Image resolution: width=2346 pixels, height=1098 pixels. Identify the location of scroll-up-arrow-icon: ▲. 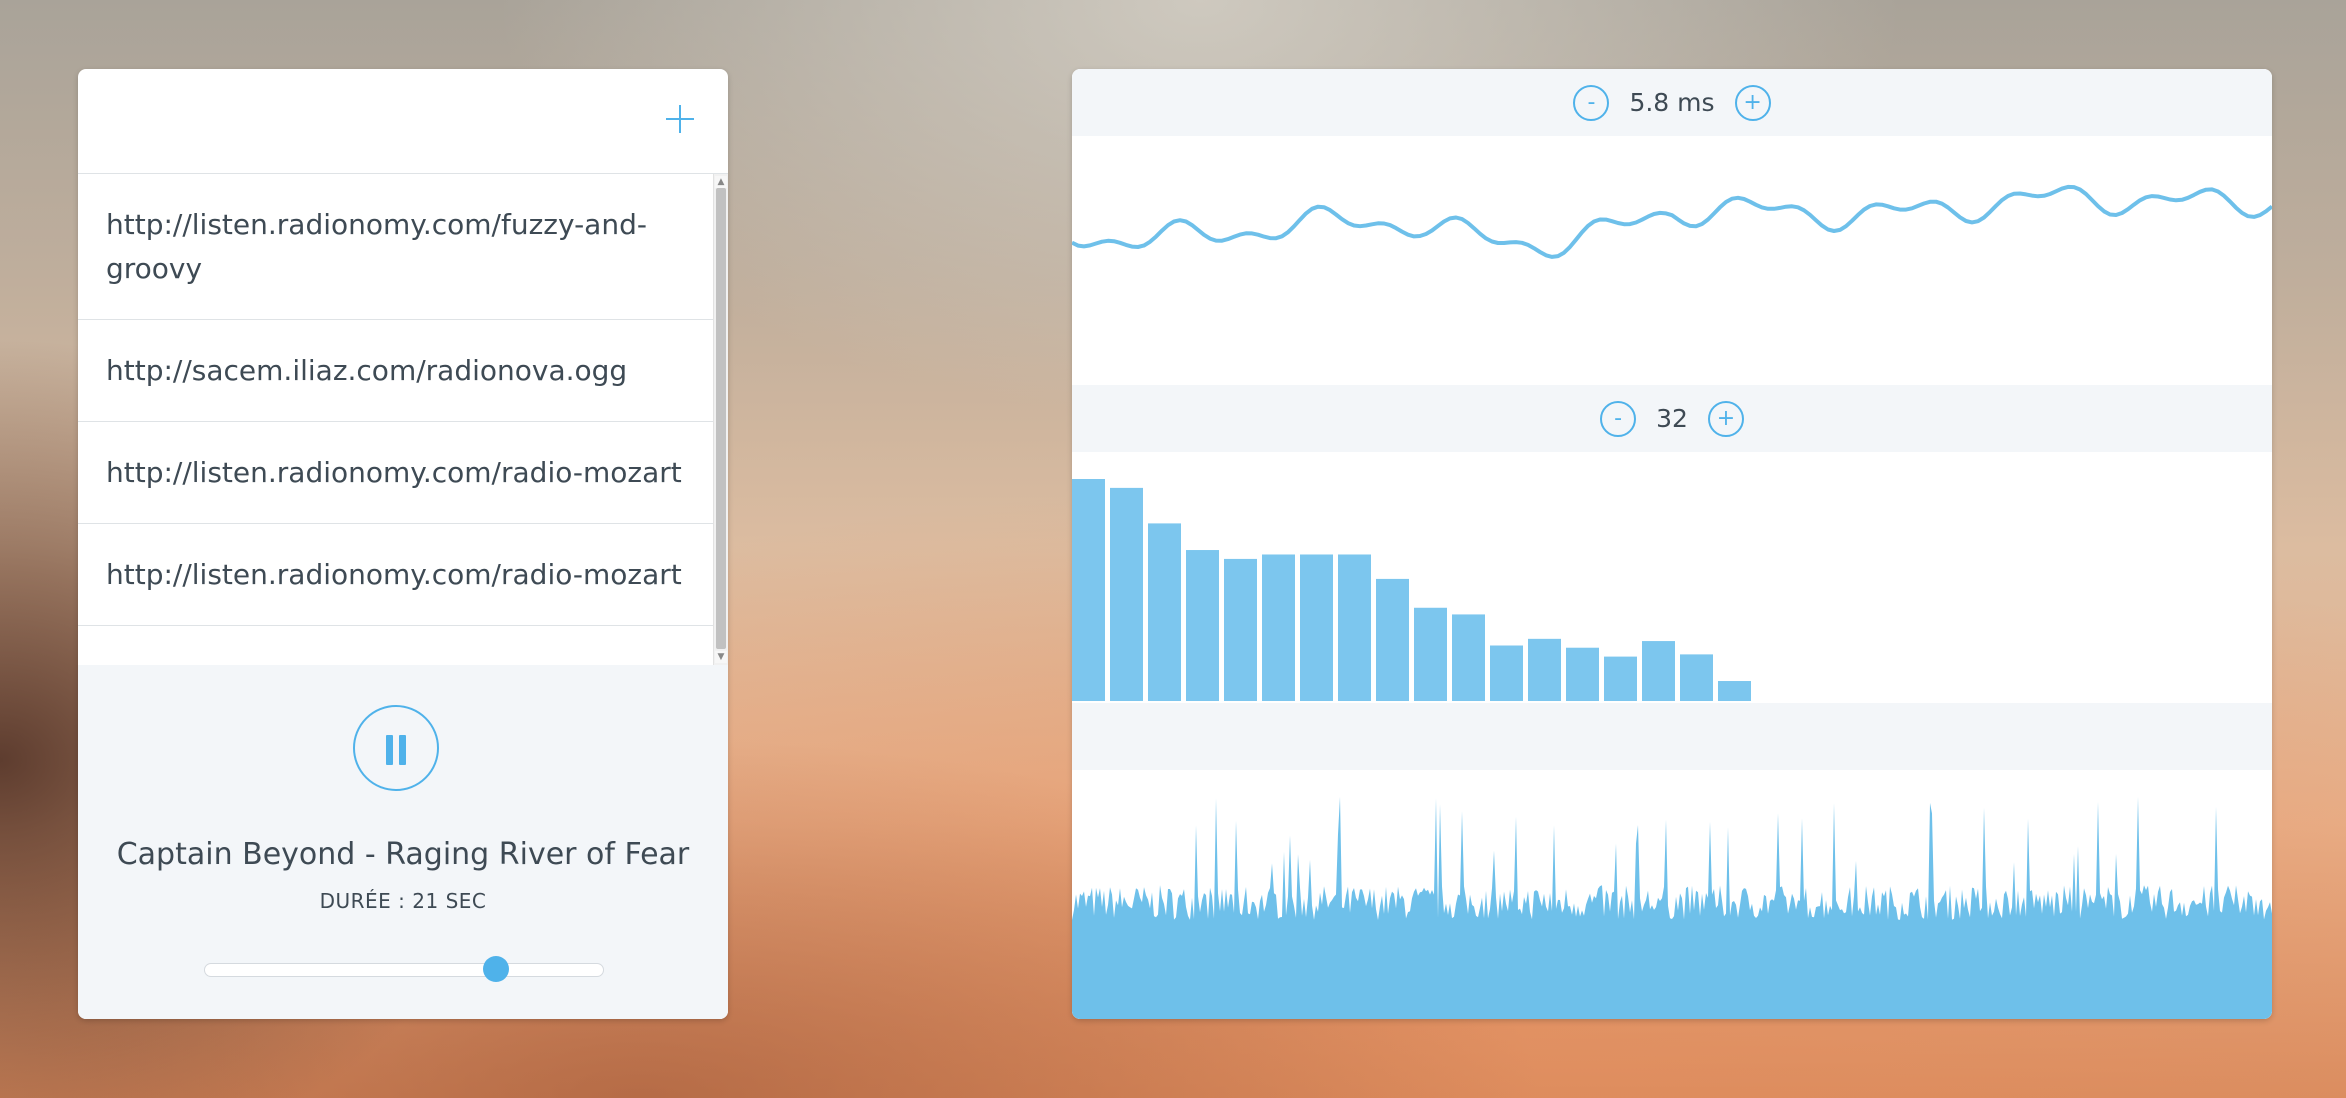
(721, 182).